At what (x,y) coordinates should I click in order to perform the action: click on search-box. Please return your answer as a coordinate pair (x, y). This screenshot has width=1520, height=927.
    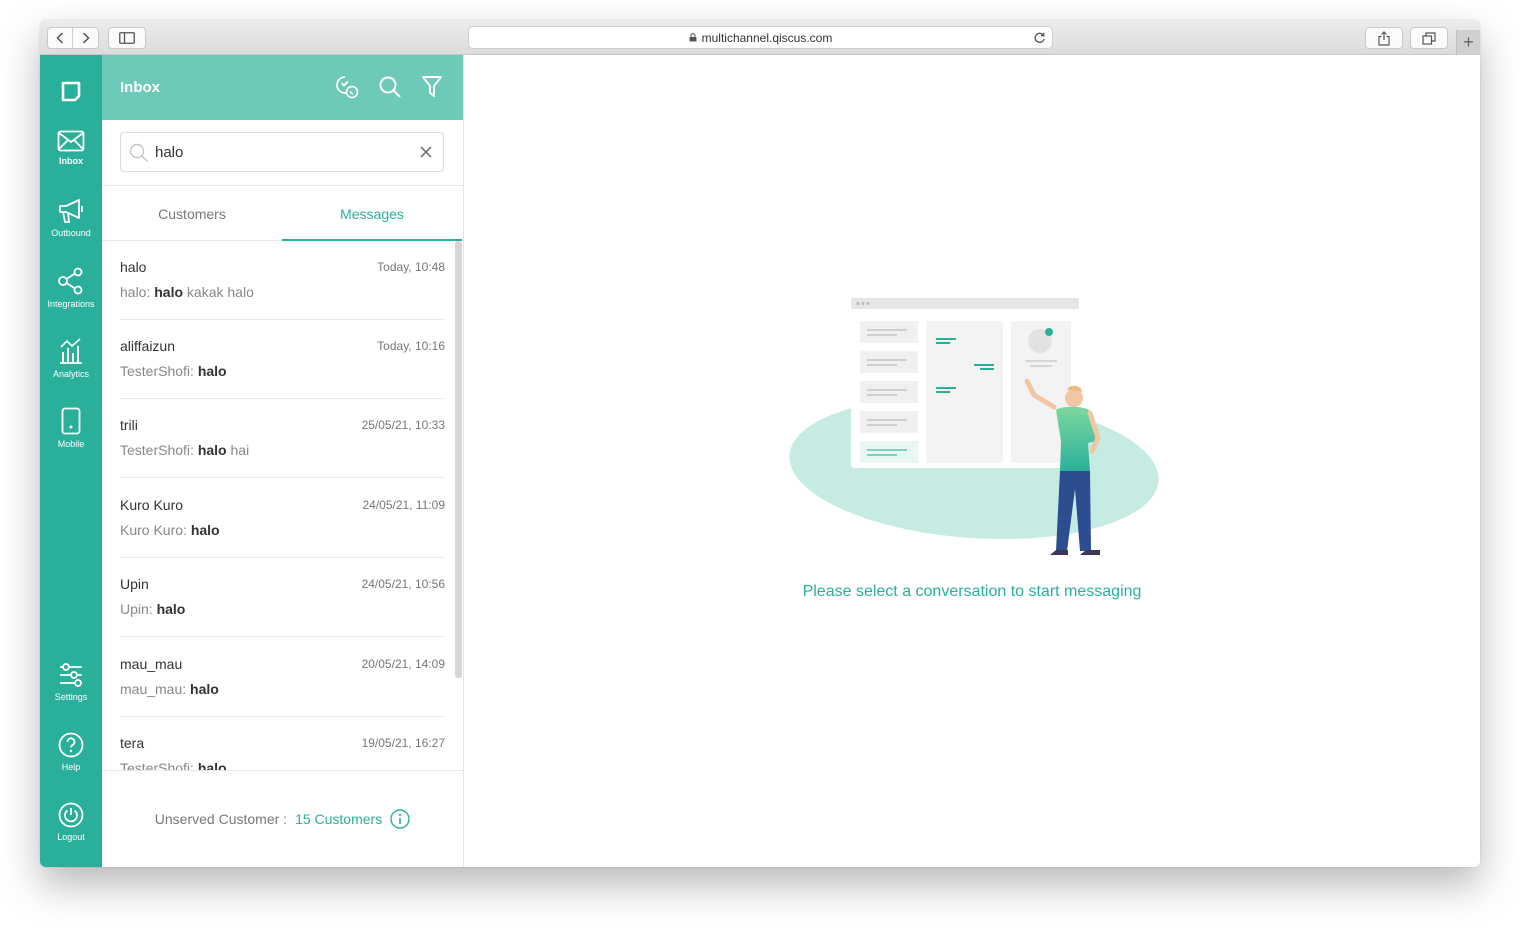
    Looking at the image, I should click on (282, 152).